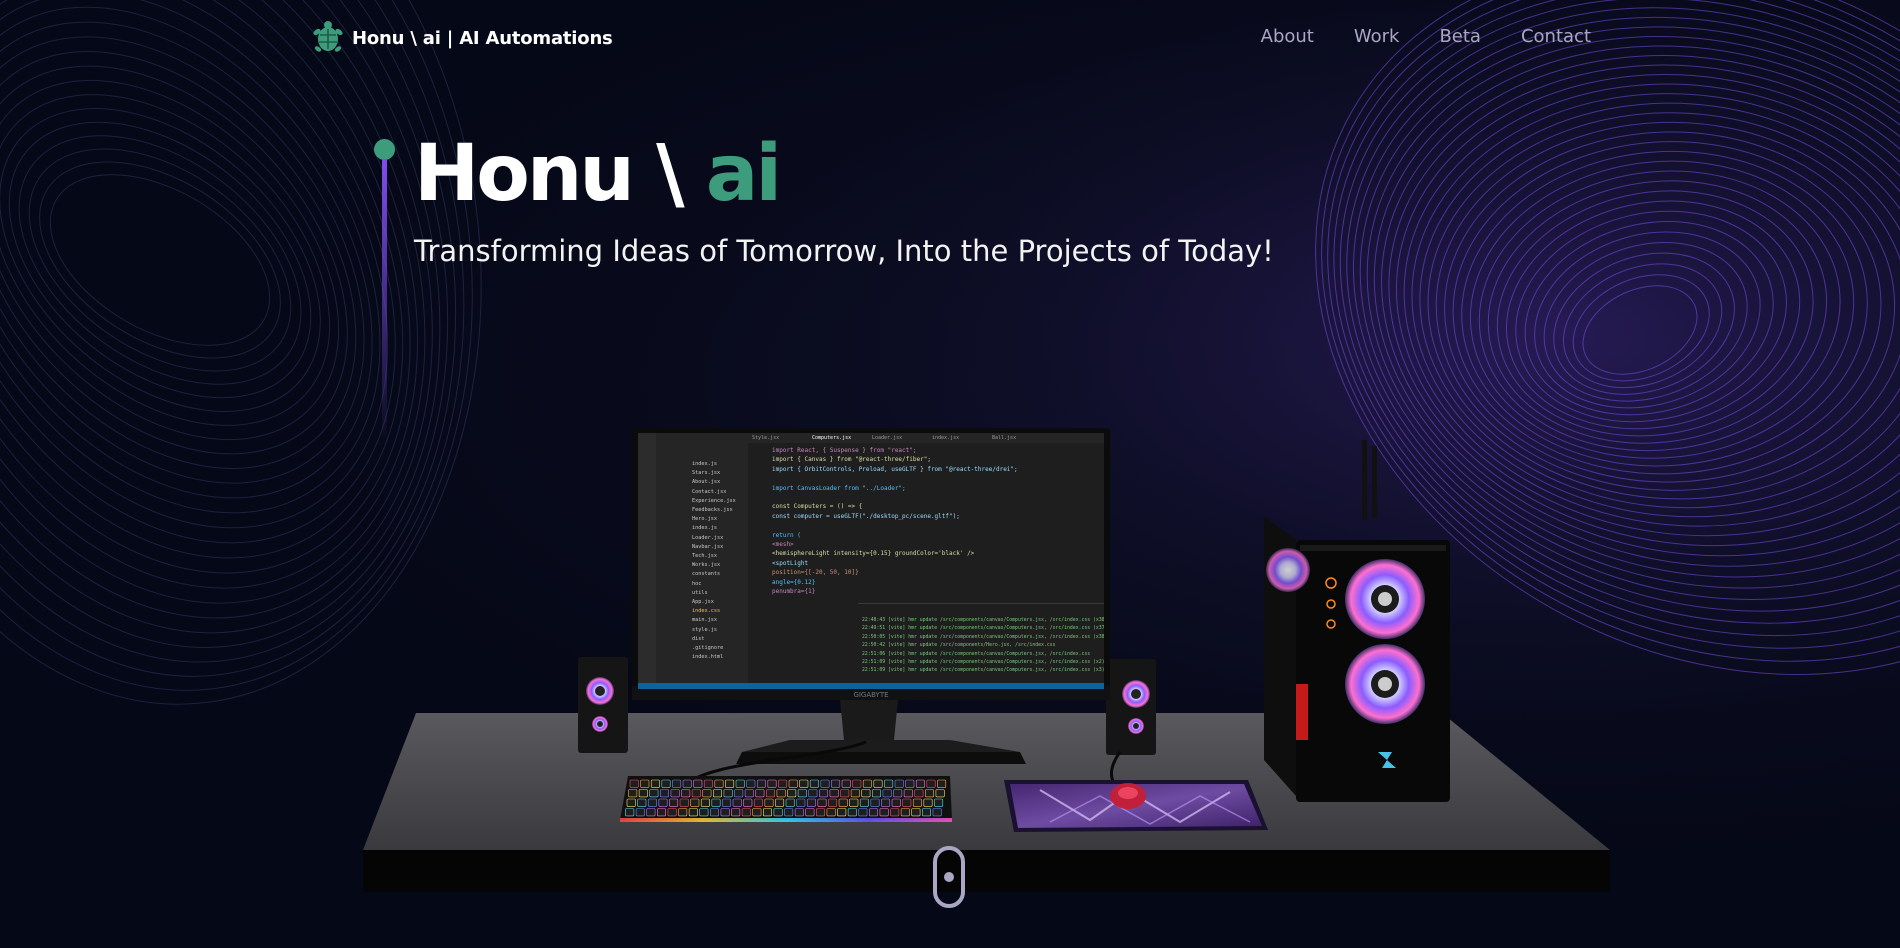 This screenshot has width=1900, height=948. I want to click on scroll-mouse-icon, so click(949, 877).